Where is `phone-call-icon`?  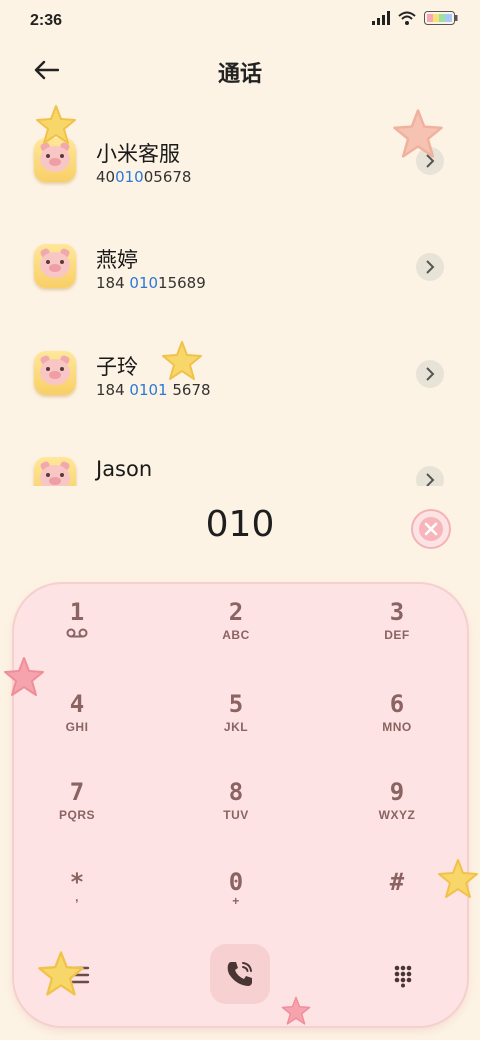 phone-call-icon is located at coordinates (239, 974).